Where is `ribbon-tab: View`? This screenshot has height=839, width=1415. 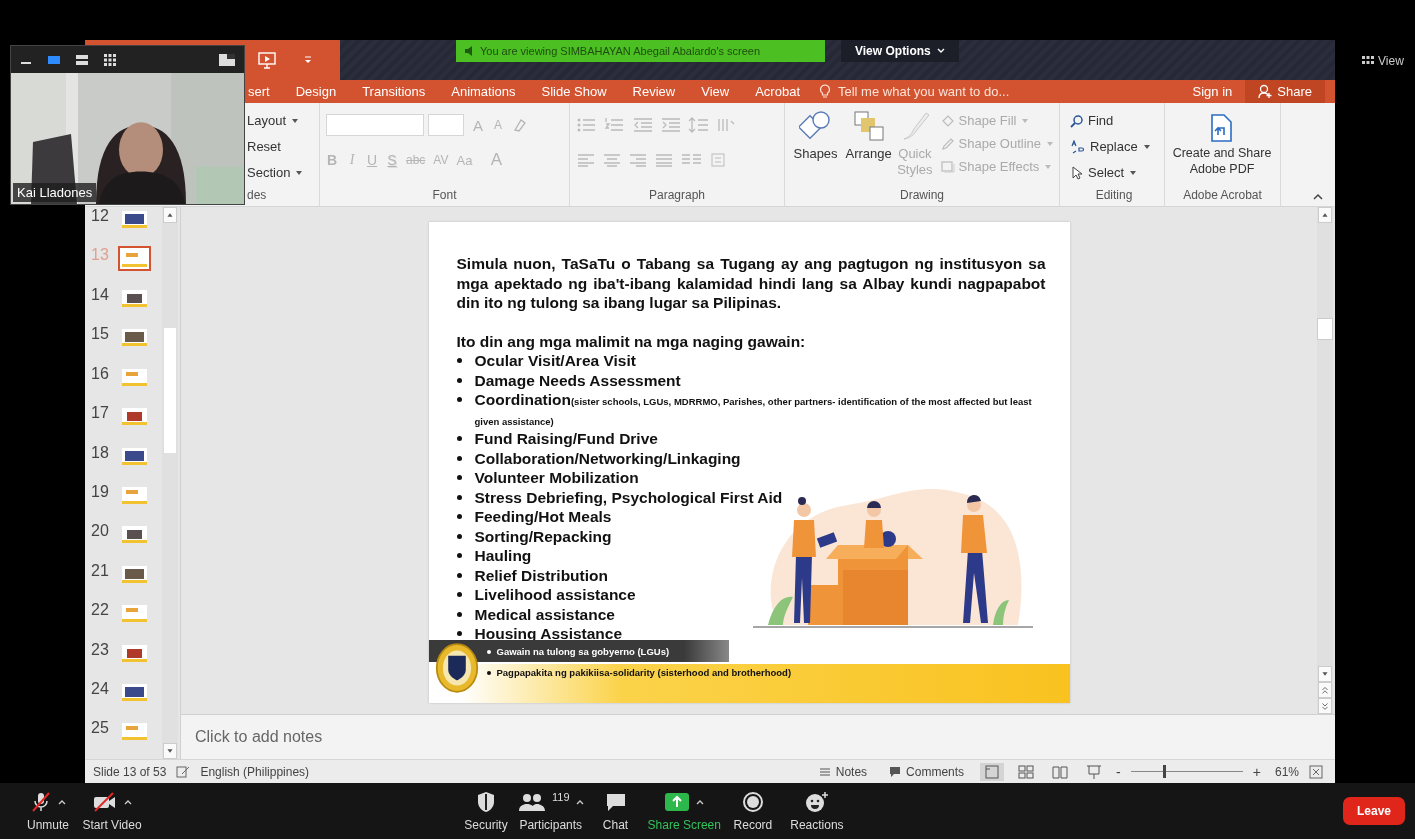 ribbon-tab: View is located at coordinates (715, 91).